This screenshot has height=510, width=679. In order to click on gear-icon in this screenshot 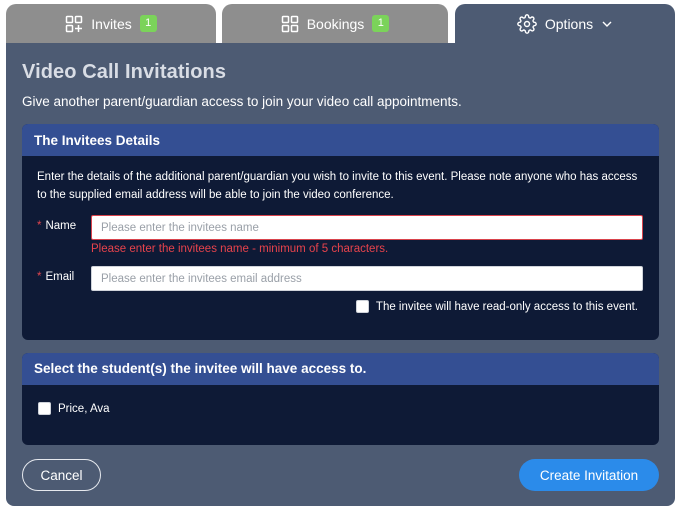, I will do `click(527, 23)`.